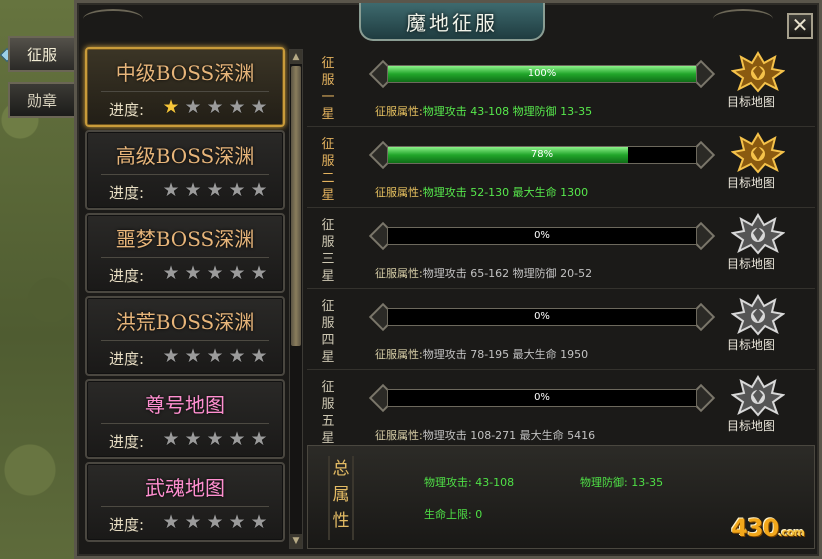 The width and height of the screenshot is (822, 559). Describe the element at coordinates (328, 251) in the screenshot. I see `conquer-star-title: 征服三星` at that location.